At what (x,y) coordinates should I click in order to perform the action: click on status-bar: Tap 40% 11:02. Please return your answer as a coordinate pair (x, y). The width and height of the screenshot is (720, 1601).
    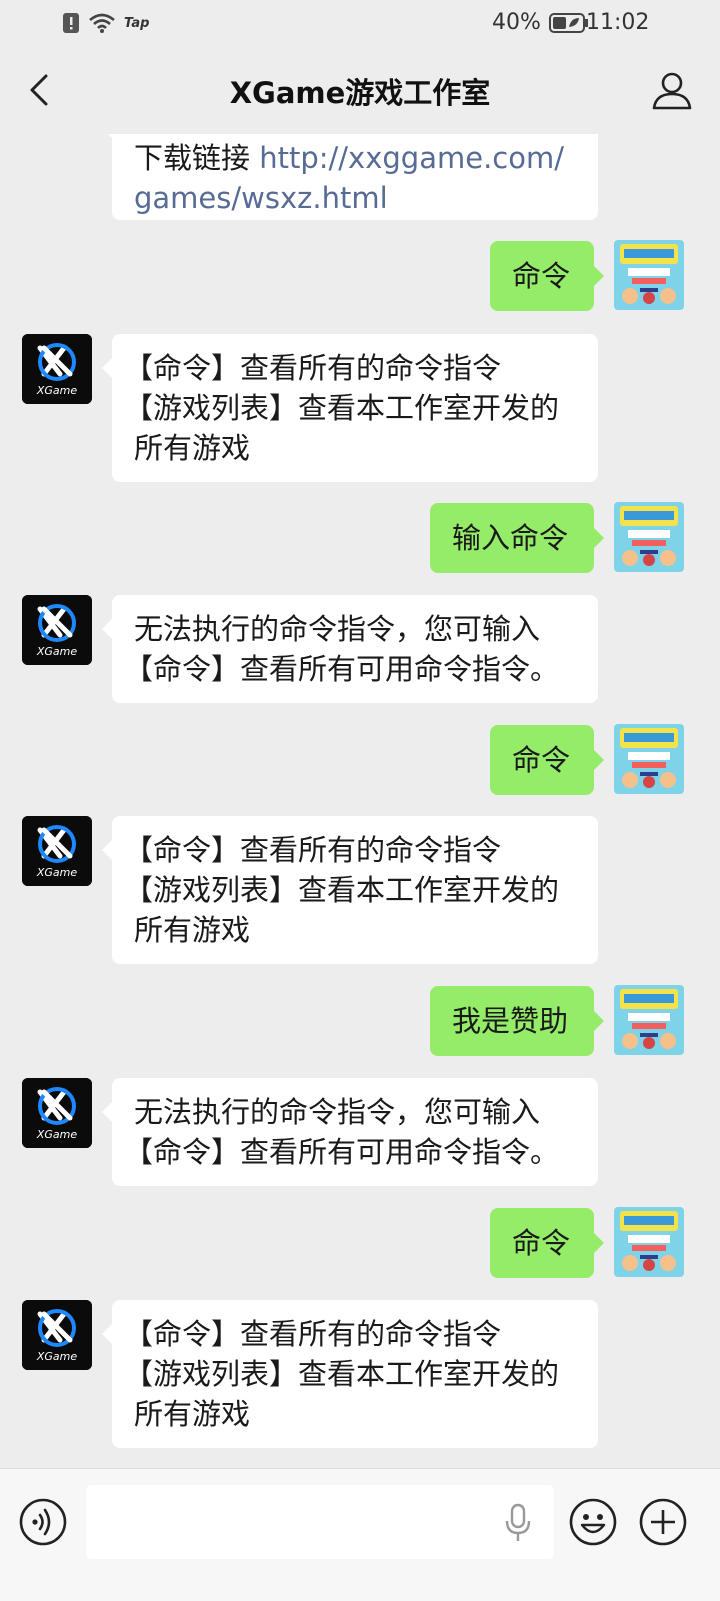
    Looking at the image, I should click on (360, 24).